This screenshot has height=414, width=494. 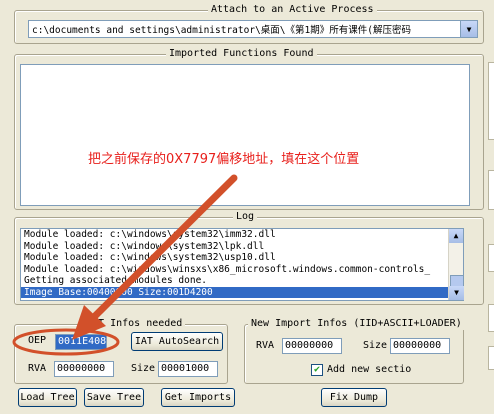 I want to click on log-line: Getting associated modules done., so click(x=116, y=280).